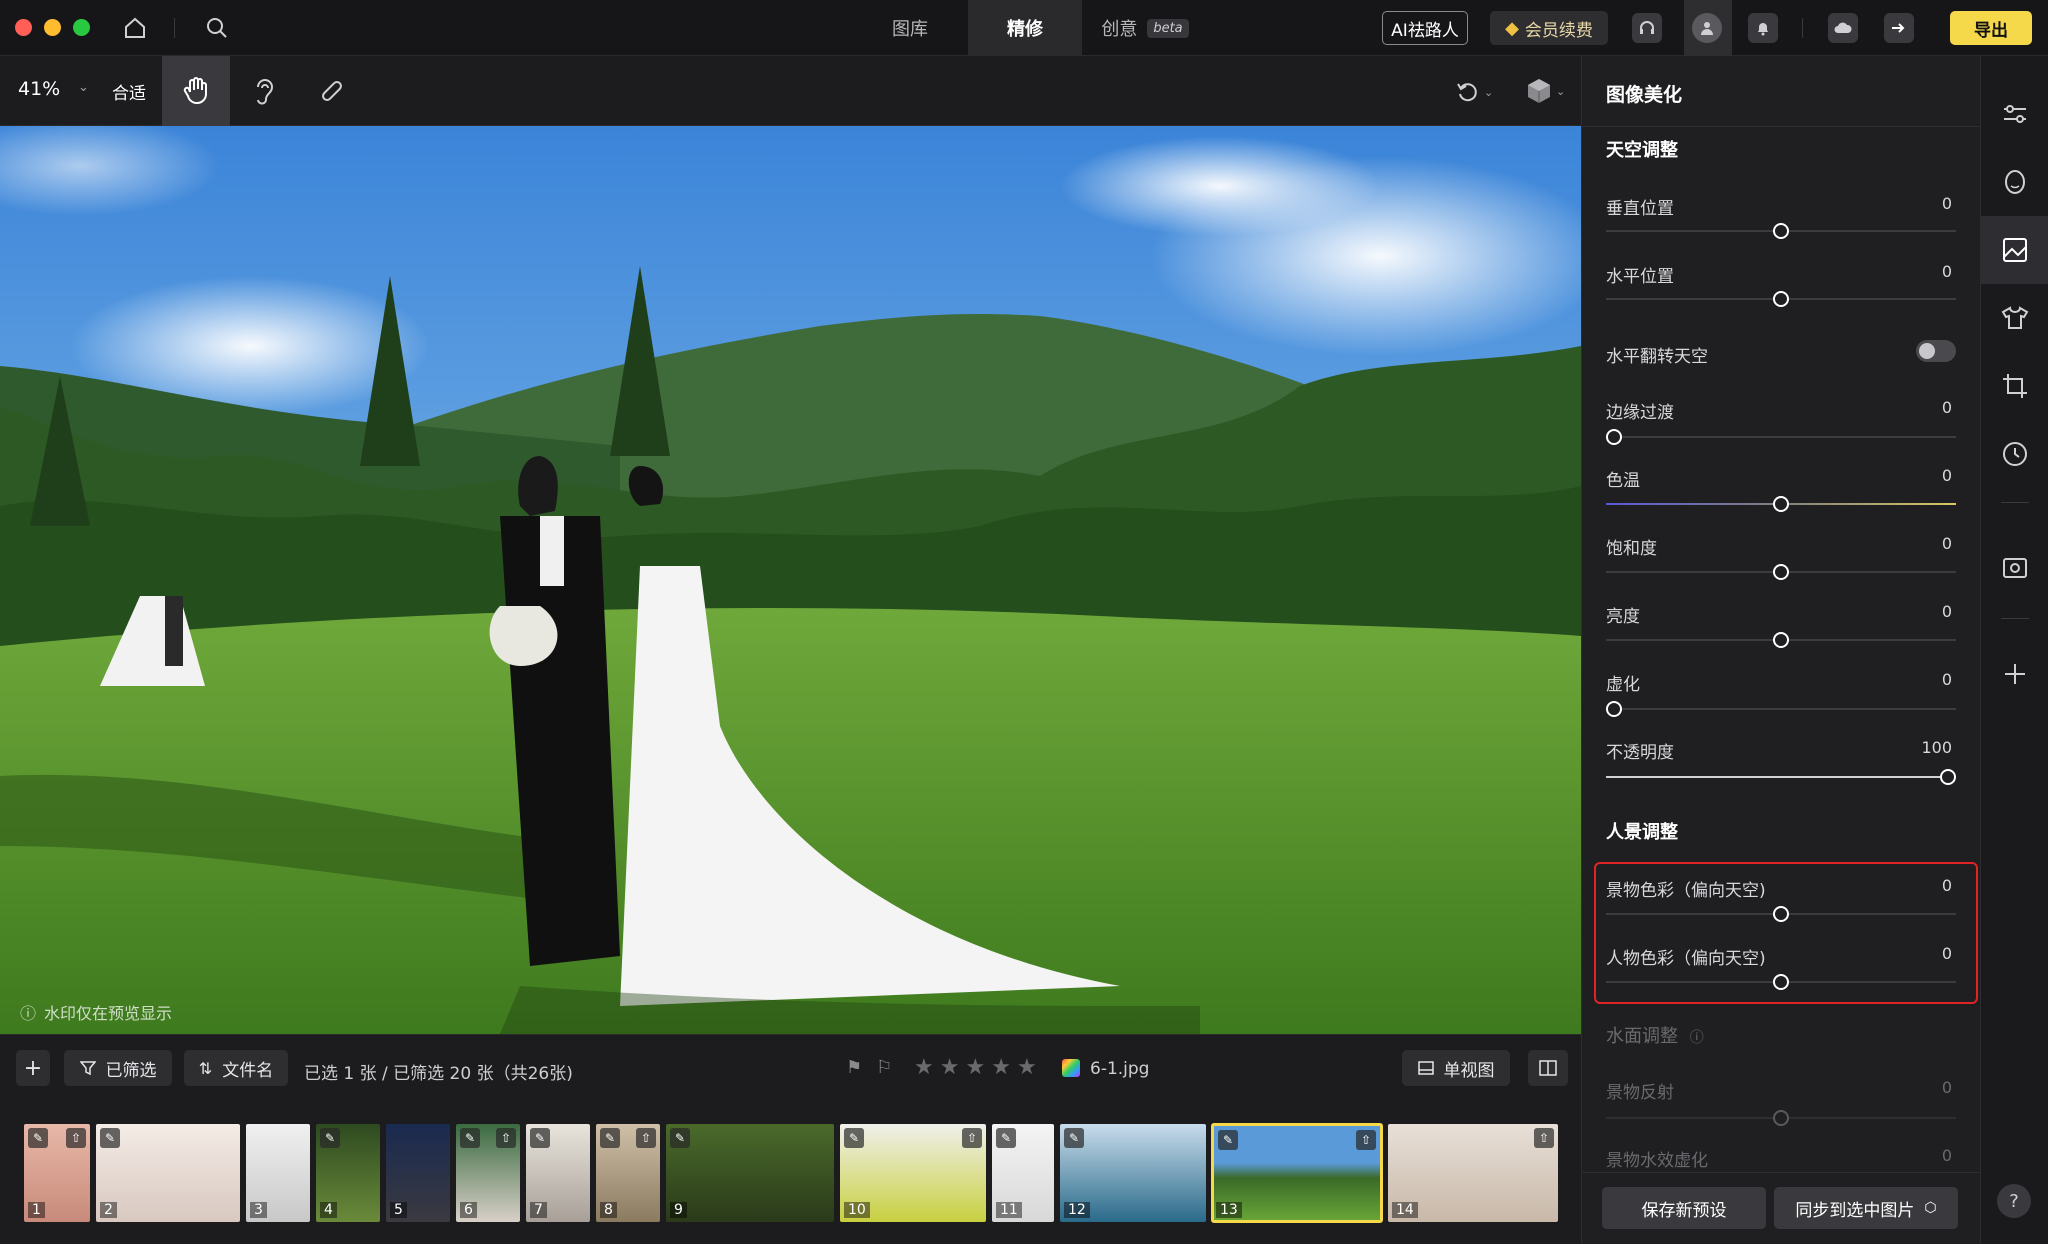  I want to click on hand-tool-icon, so click(196, 91).